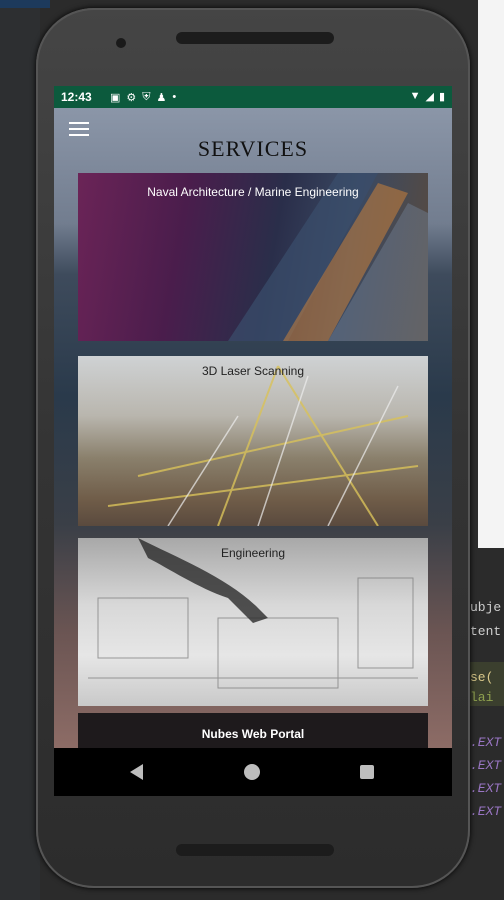  I want to click on front-camera, so click(121, 43).